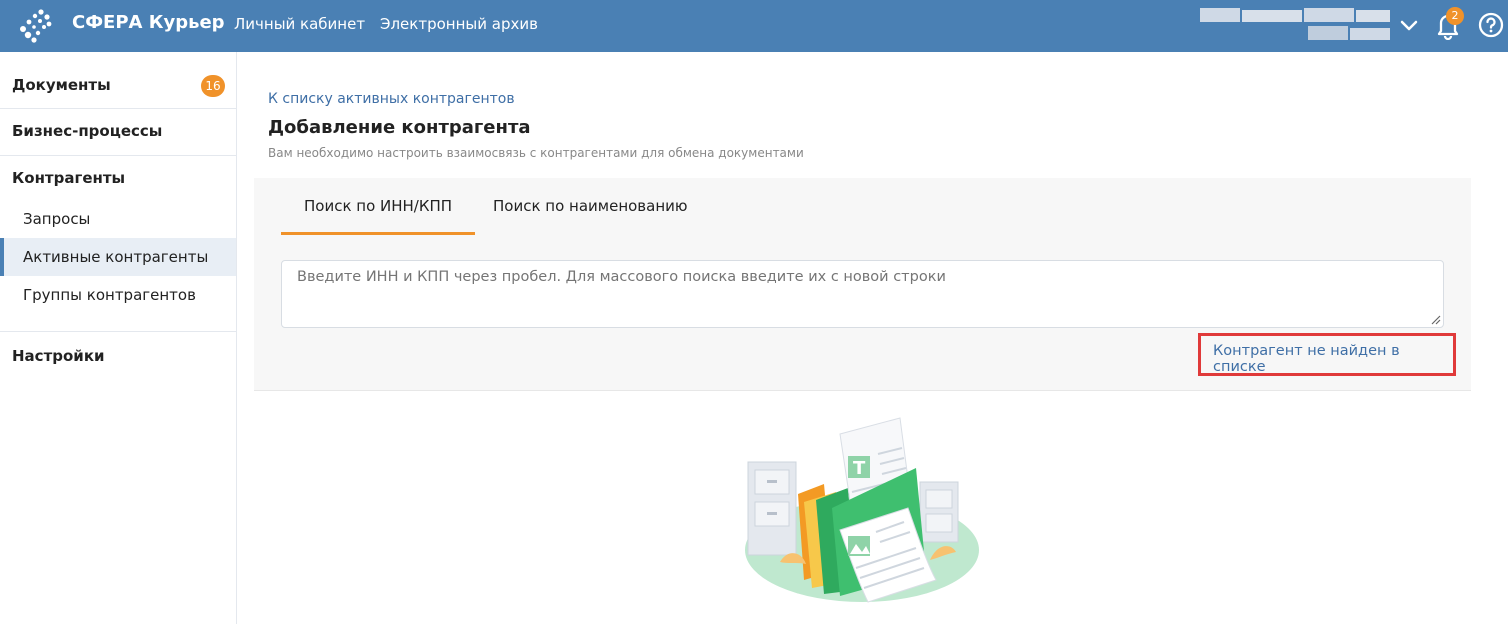  I want to click on page-title: Добавление контрагента, so click(399, 127).